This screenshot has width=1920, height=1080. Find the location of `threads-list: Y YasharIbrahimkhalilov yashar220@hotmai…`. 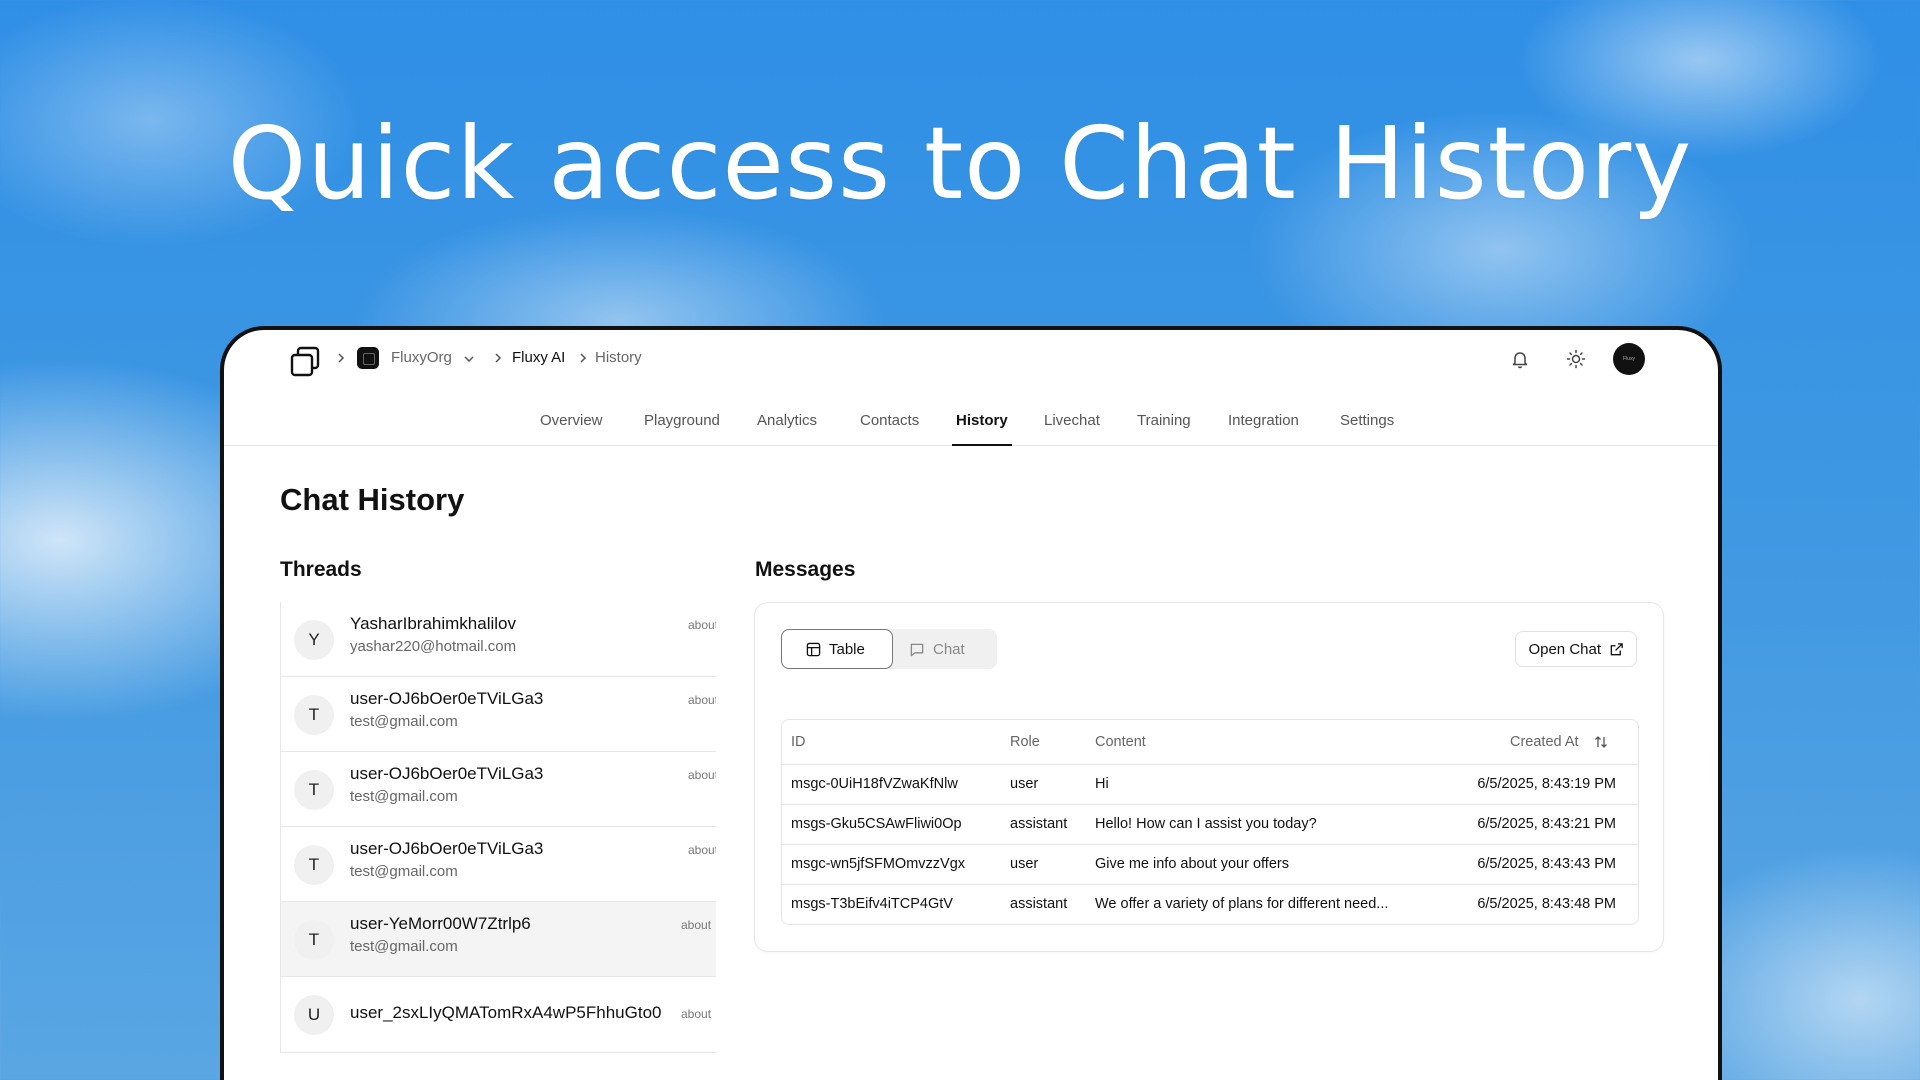

threads-list: Y YasharIbrahimkhalilov yashar220@hotmai… is located at coordinates (498, 827).